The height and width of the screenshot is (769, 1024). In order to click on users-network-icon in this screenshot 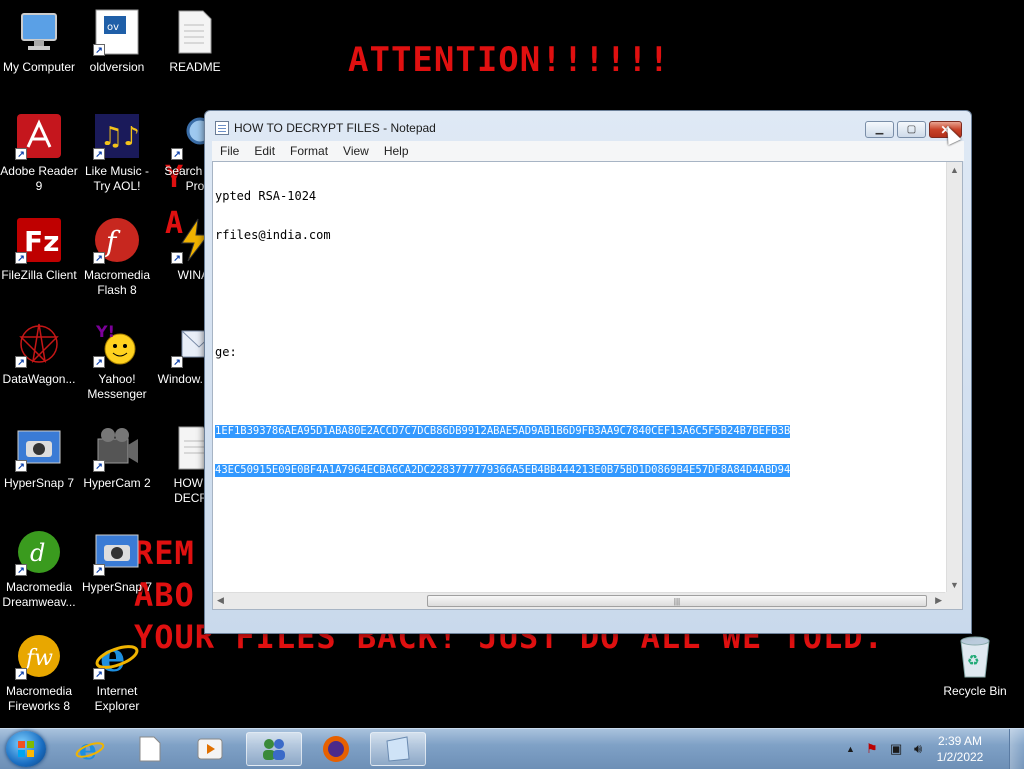, I will do `click(274, 749)`.